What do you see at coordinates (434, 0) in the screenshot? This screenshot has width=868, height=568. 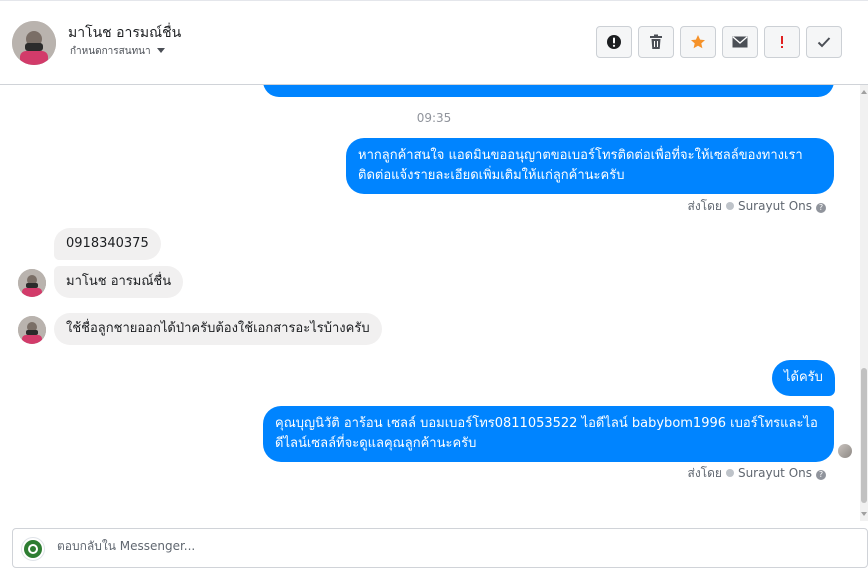 I see `divider` at bounding box center [434, 0].